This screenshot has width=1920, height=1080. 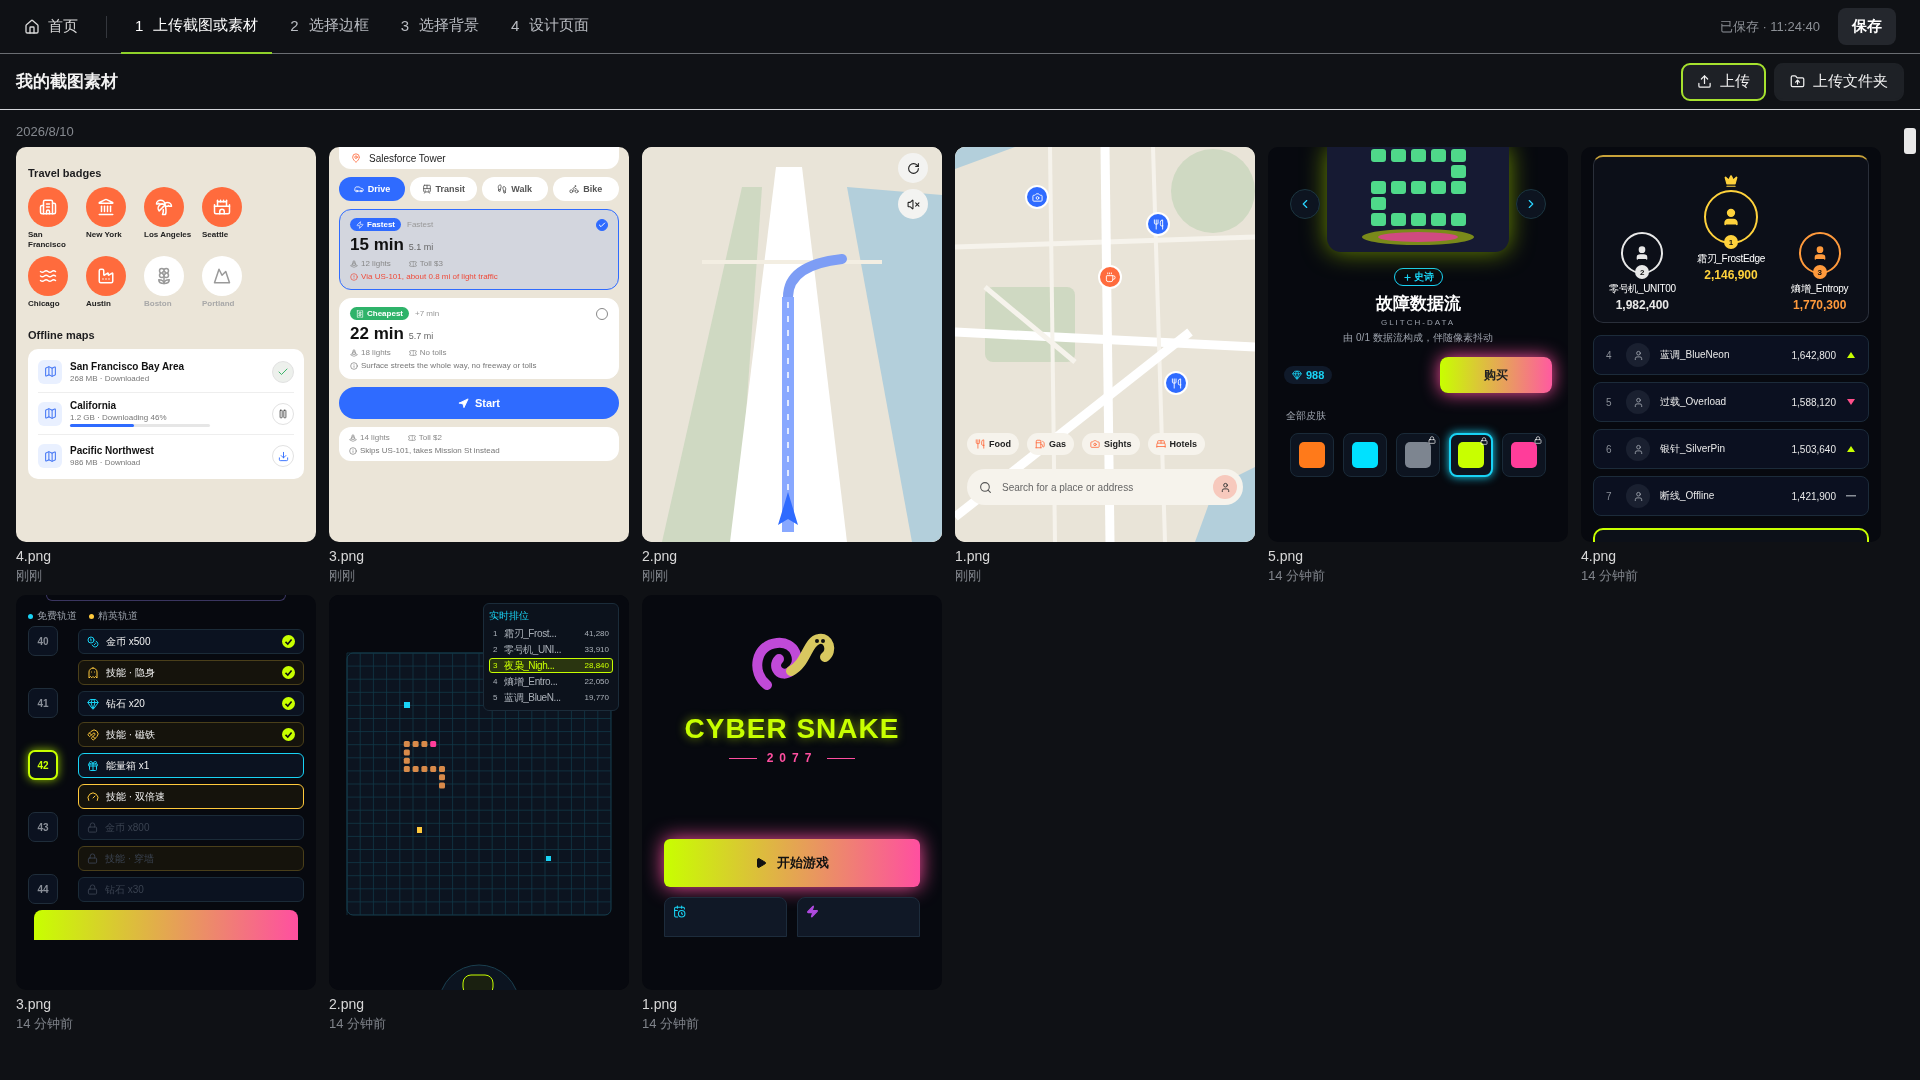 I want to click on route-option-card: Cheapest +7 min 22 min 5.7 mi 18 lights No tolls Surface streets the whole way, no freeway or tolls, so click(x=479, y=338).